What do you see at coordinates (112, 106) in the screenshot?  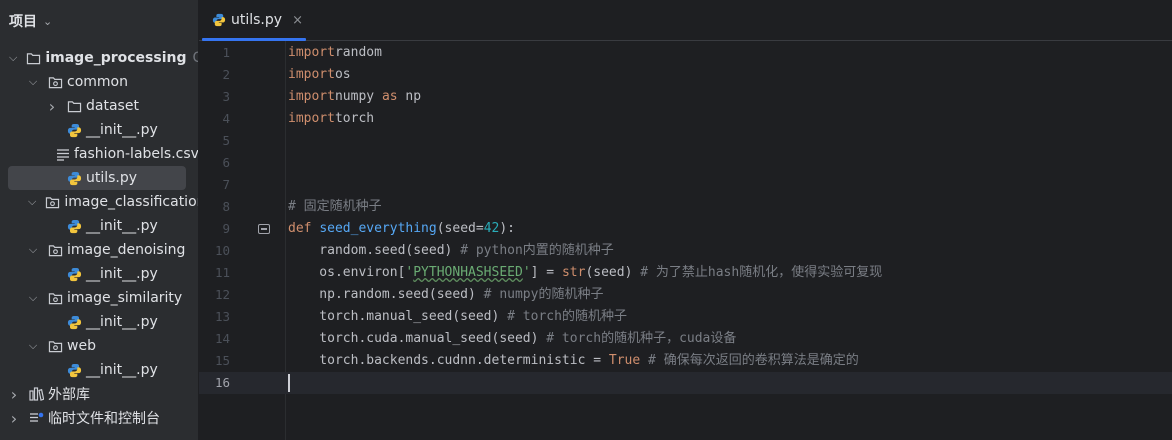 I see `tree-item-label: dataset` at bounding box center [112, 106].